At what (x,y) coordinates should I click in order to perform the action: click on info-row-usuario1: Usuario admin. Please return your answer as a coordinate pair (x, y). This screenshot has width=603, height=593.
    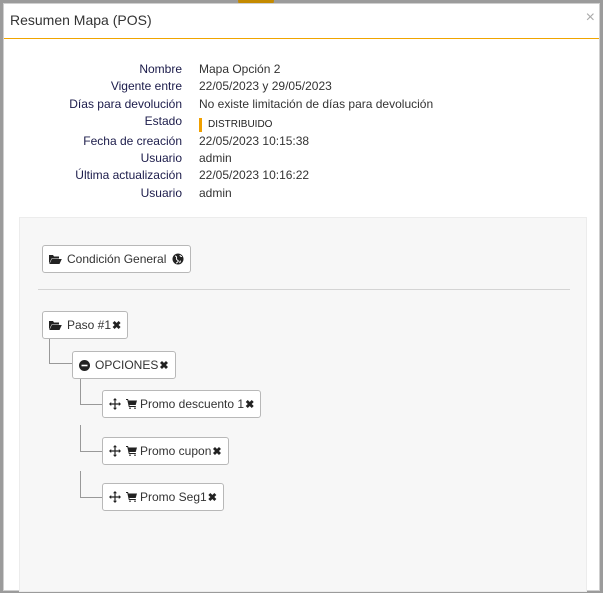
    Looking at the image, I should click on (302, 159).